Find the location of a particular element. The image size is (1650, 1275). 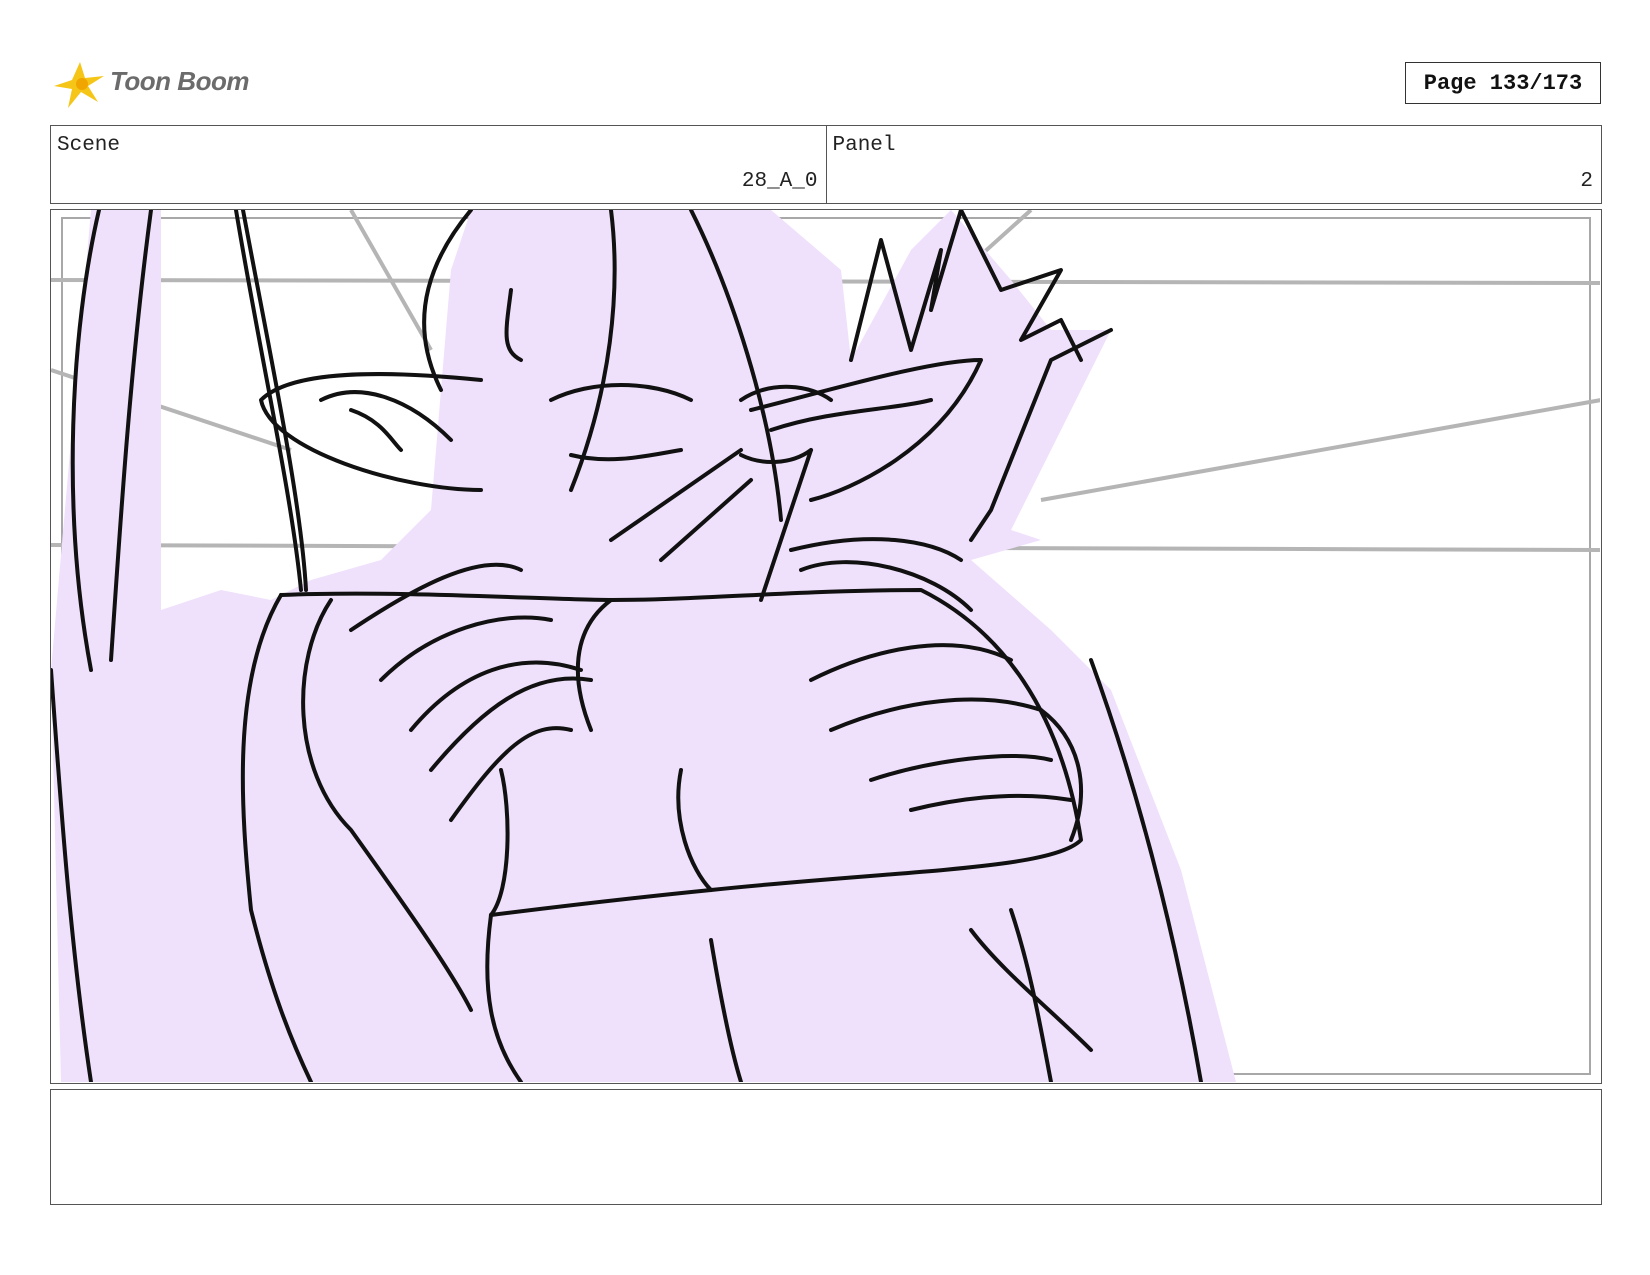

toon-boom-logo: Toon Boom is located at coordinates (157, 84).